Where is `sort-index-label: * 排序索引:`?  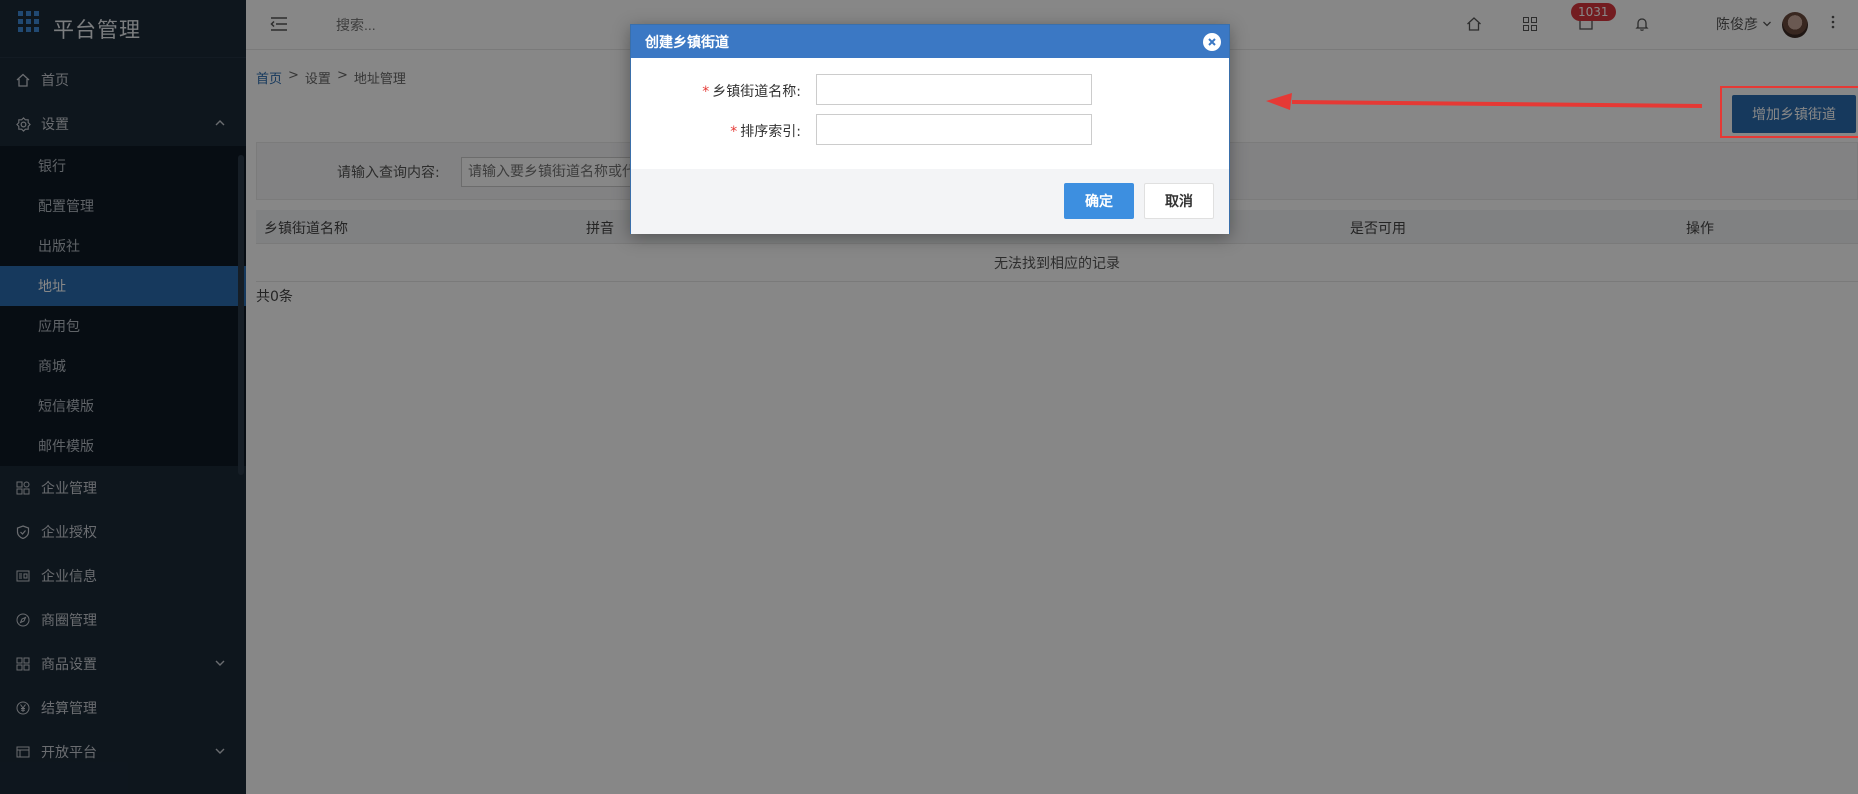 sort-index-label: * 排序索引: is located at coordinates (765, 132).